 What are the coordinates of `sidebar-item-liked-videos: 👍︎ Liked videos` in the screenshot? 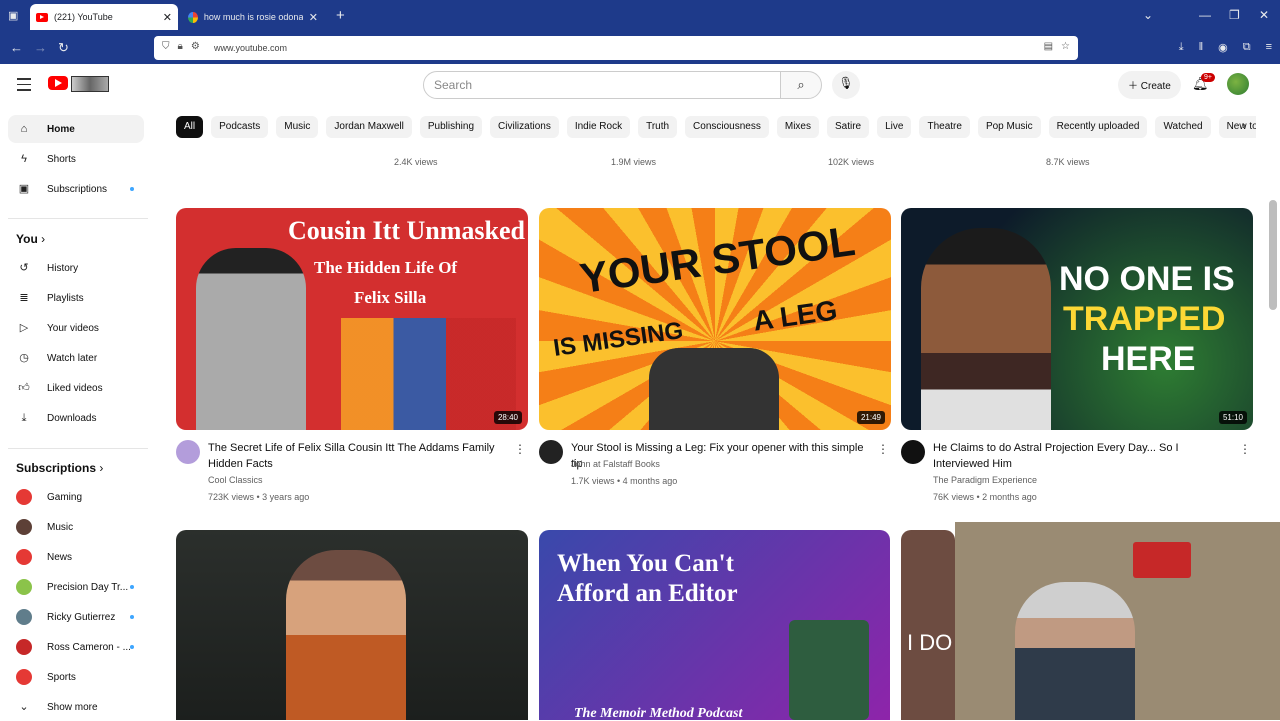 It's located at (76, 388).